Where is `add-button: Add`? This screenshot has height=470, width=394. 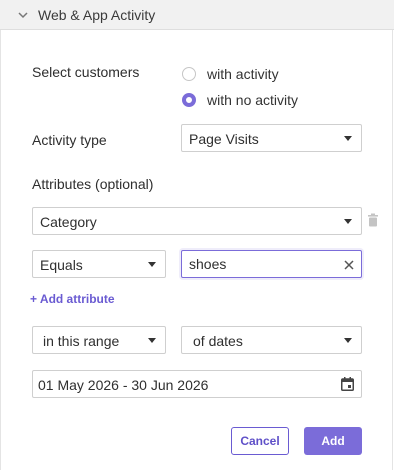
add-button: Add is located at coordinates (333, 441).